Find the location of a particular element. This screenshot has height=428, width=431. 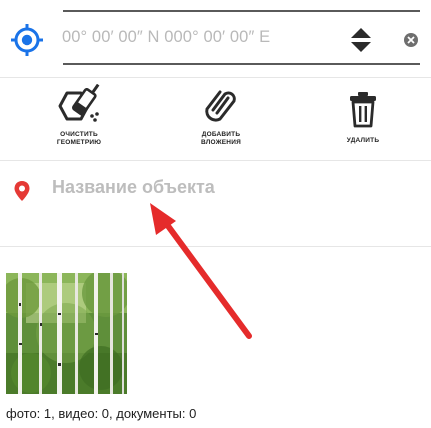

up-down-arrows-icon is located at coordinates (361, 40).